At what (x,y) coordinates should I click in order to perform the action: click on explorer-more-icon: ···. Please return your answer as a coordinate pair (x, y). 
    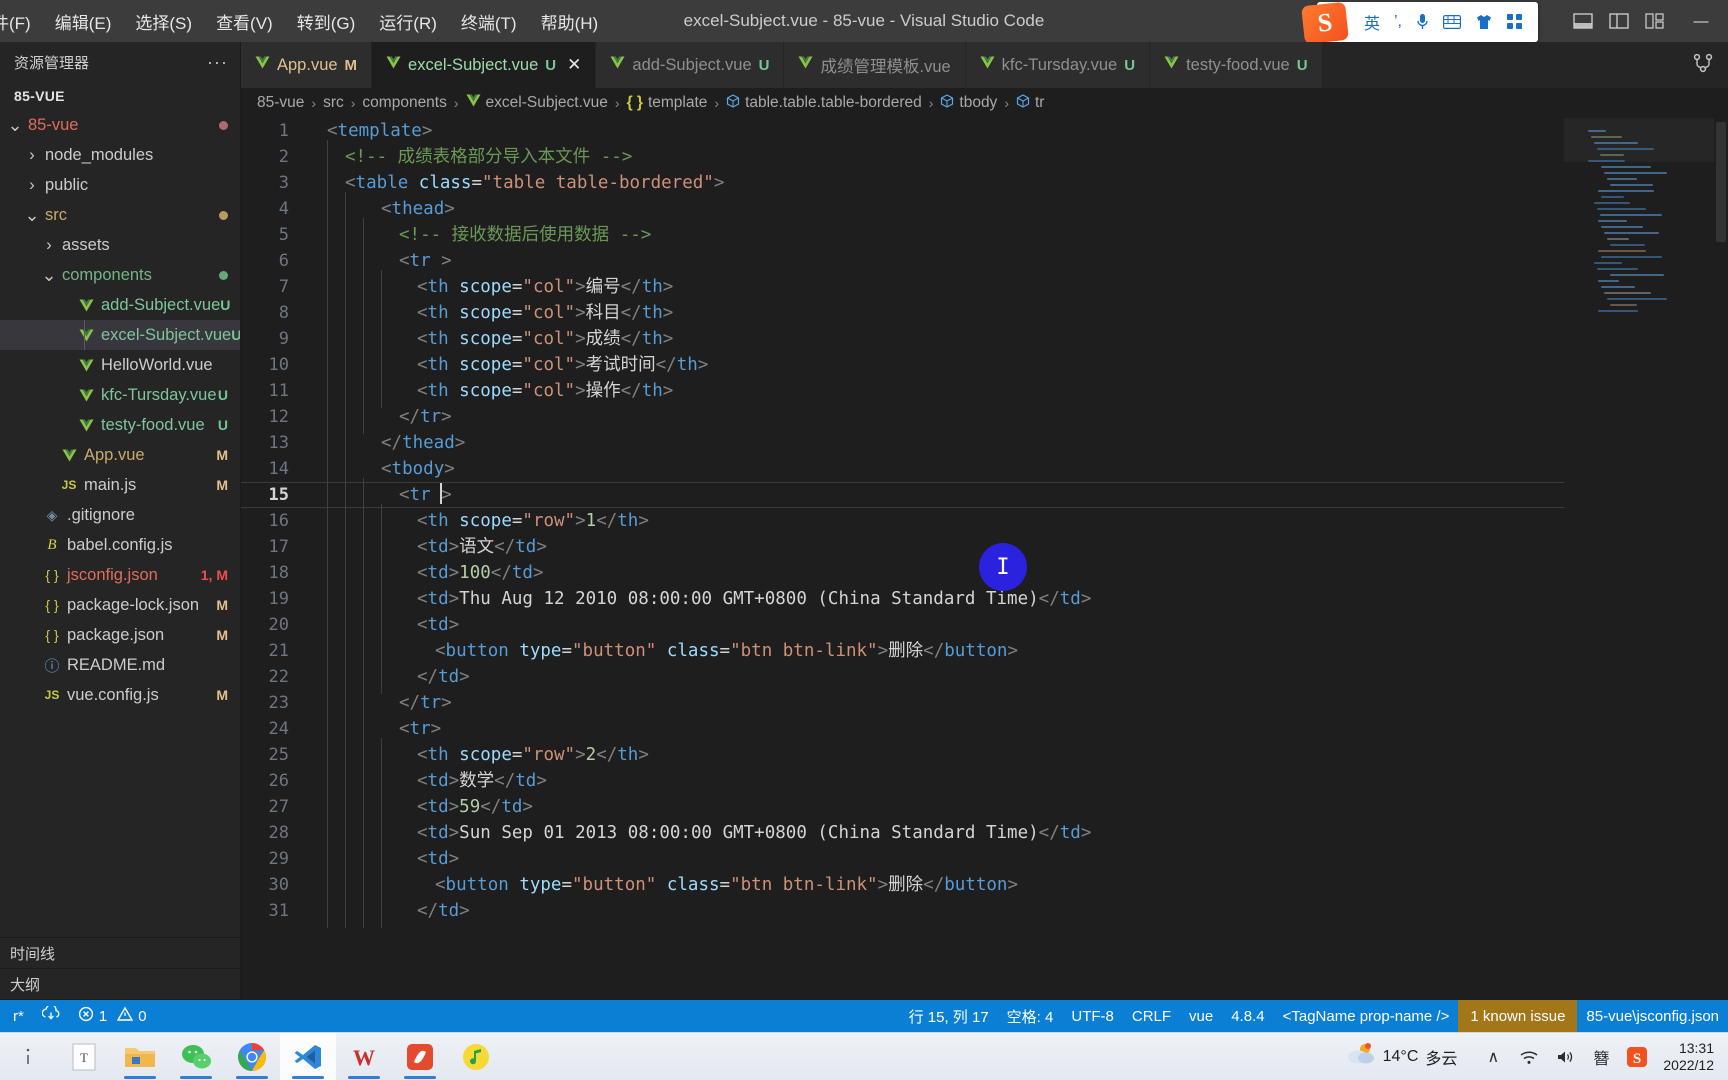
    Looking at the image, I should click on (217, 62).